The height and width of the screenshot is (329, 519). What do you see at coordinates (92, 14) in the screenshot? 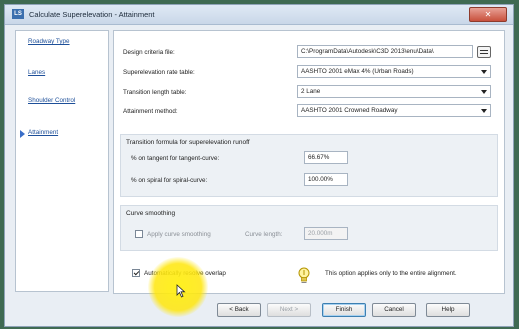
I see `window-title: Calculate Superelevation - Attainment` at bounding box center [92, 14].